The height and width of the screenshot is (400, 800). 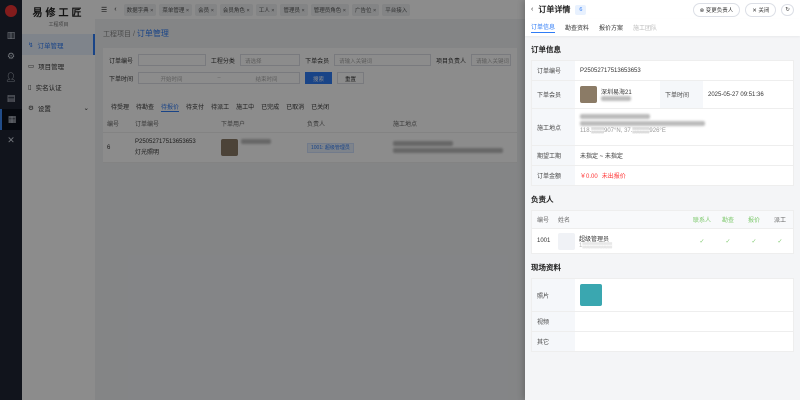 I want to click on col-header: 联系人, so click(x=701, y=221).